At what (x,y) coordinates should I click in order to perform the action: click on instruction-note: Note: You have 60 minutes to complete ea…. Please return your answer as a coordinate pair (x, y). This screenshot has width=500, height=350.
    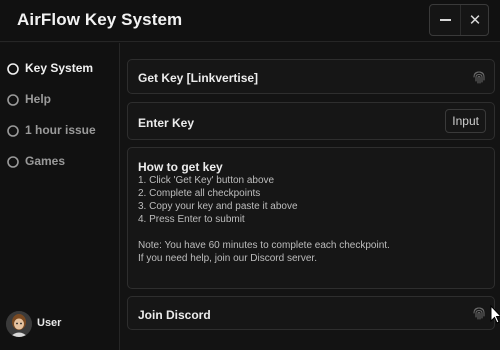
    Looking at the image, I should click on (264, 245).